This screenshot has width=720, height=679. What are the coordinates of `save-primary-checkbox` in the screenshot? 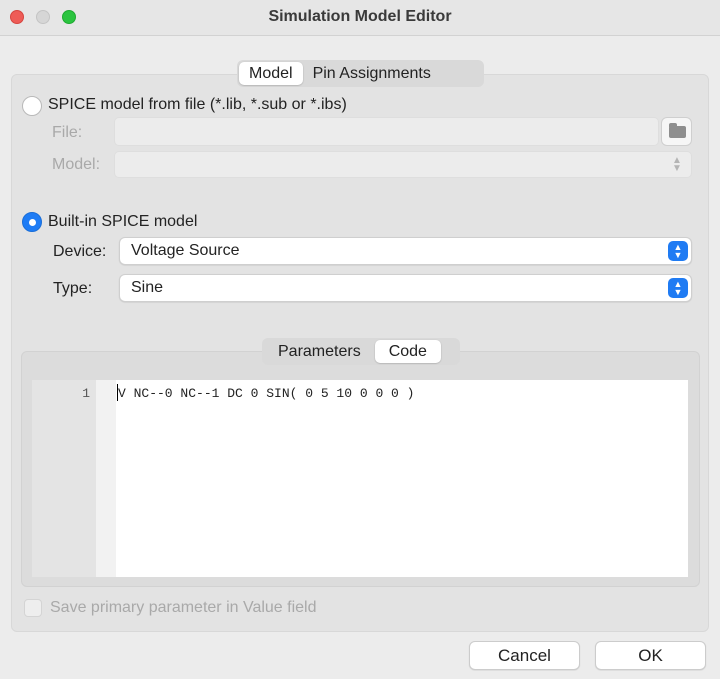 It's located at (33, 608).